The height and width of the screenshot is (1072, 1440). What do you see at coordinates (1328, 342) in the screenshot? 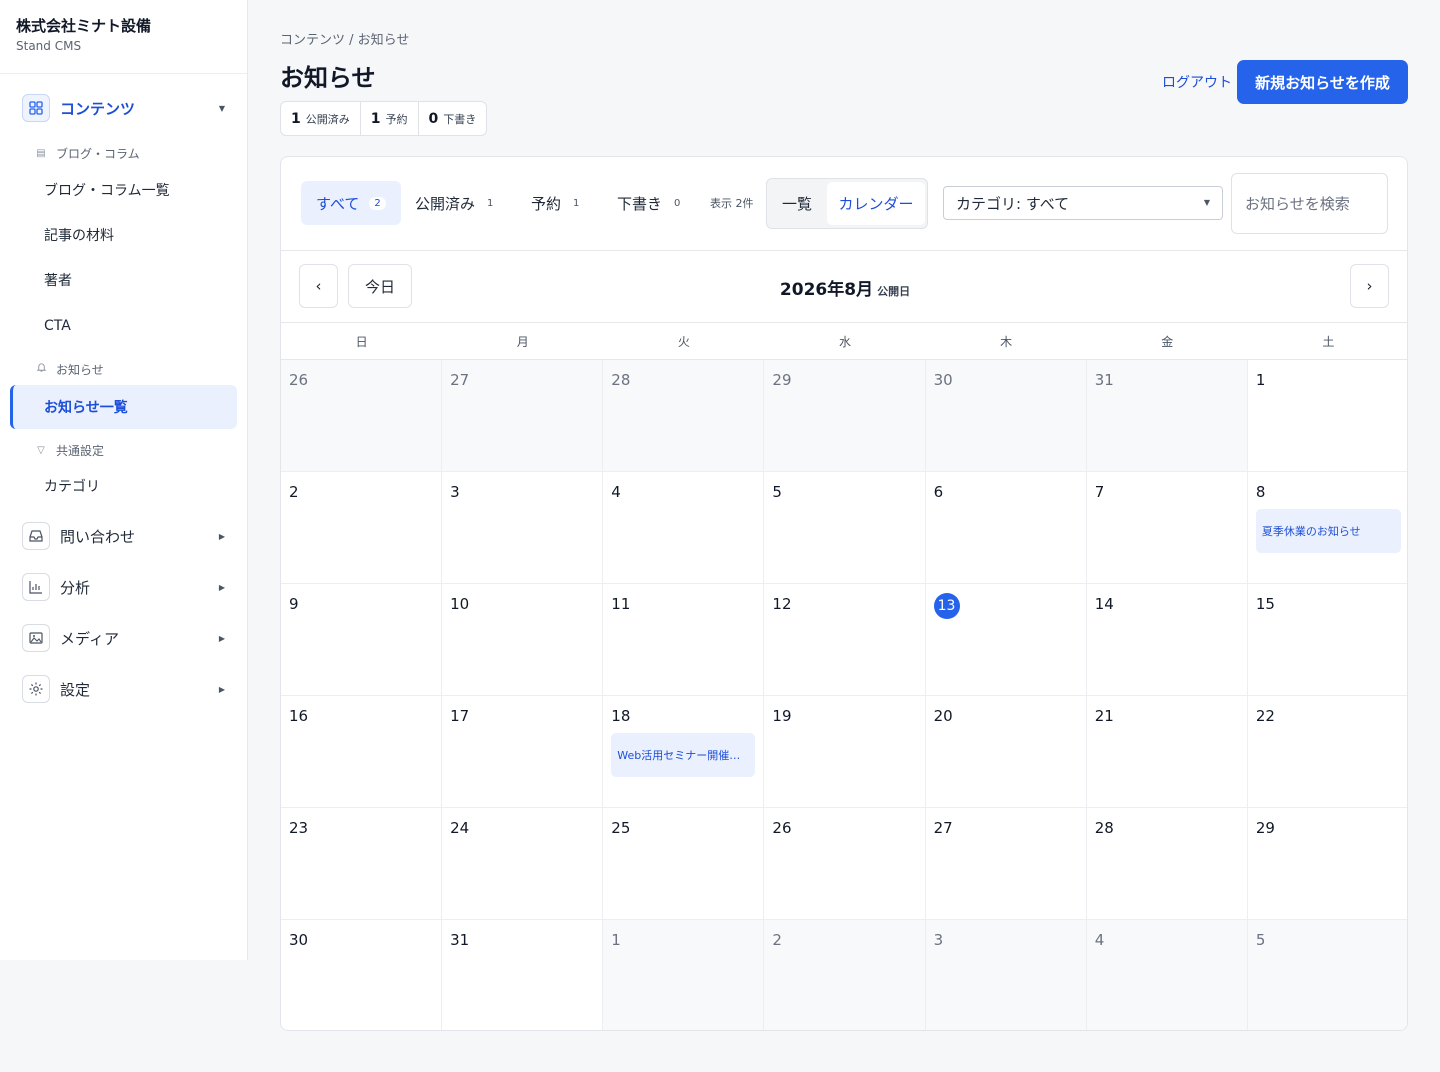
I see `weekday-label: 土` at bounding box center [1328, 342].